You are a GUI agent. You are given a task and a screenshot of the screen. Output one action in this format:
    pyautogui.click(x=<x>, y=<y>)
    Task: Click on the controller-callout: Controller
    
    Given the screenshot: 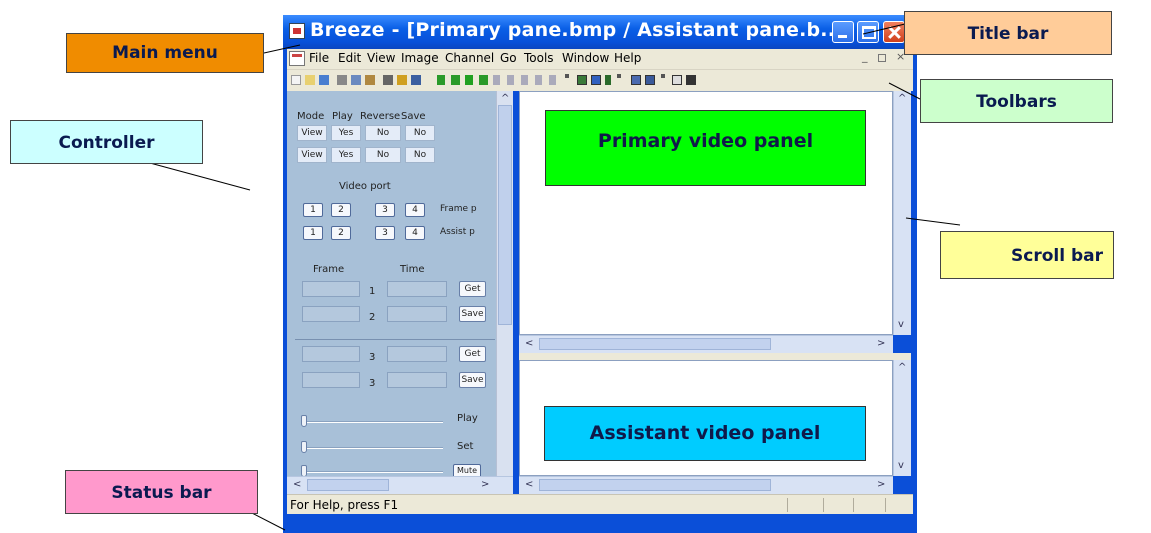 What is the action you would take?
    pyautogui.click(x=106, y=142)
    